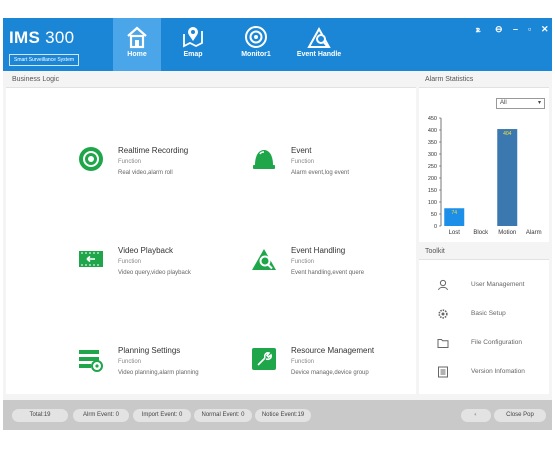  Describe the element at coordinates (328, 273) in the screenshot. I see `feature-description: Event handling,event quere` at that location.